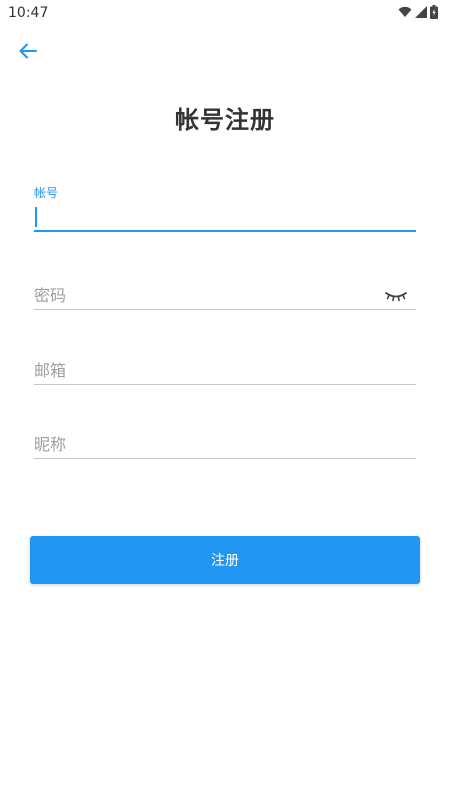 This screenshot has width=450, height=800. I want to click on password-field, so click(225, 290).